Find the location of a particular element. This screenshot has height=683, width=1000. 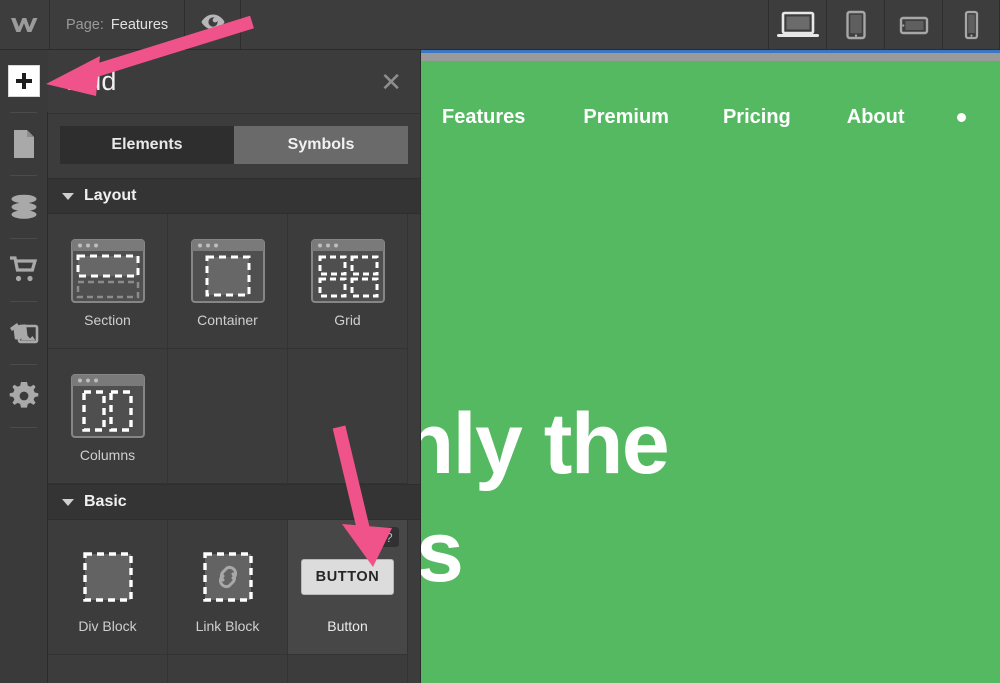

element-columns: Columns is located at coordinates (108, 416).